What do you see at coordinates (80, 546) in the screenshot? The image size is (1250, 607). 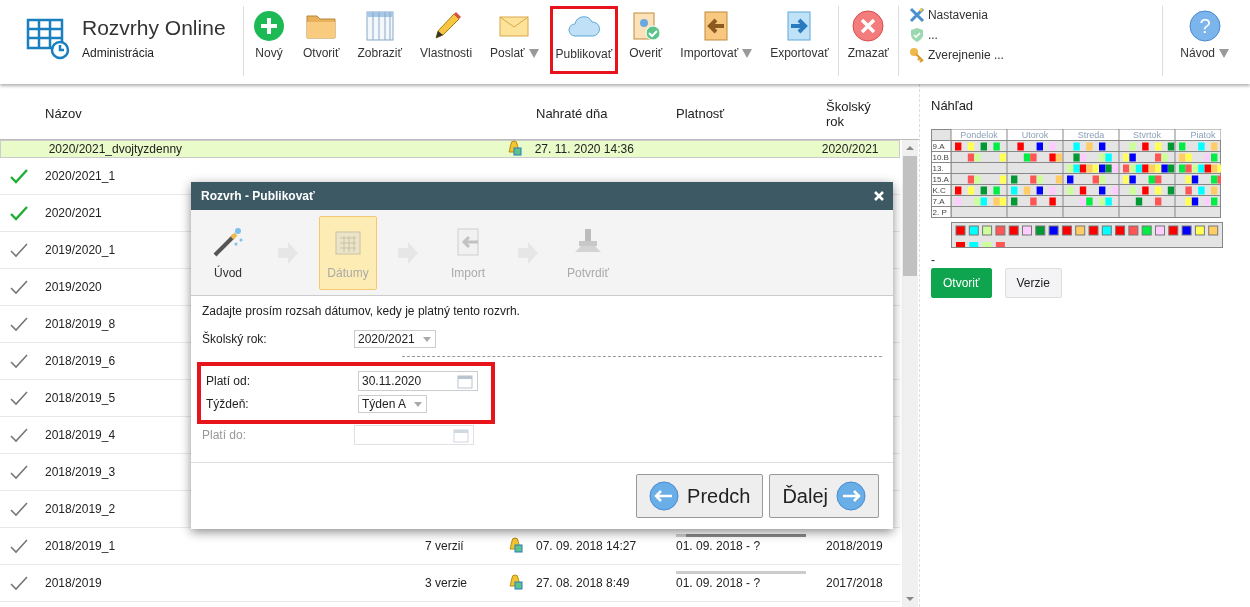 I see `table-cell: 2018/2019_1` at bounding box center [80, 546].